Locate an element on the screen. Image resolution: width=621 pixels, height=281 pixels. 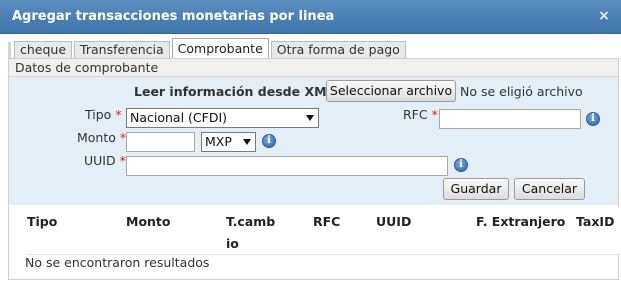
tab-comprobante: Comprobante is located at coordinates (220, 48).